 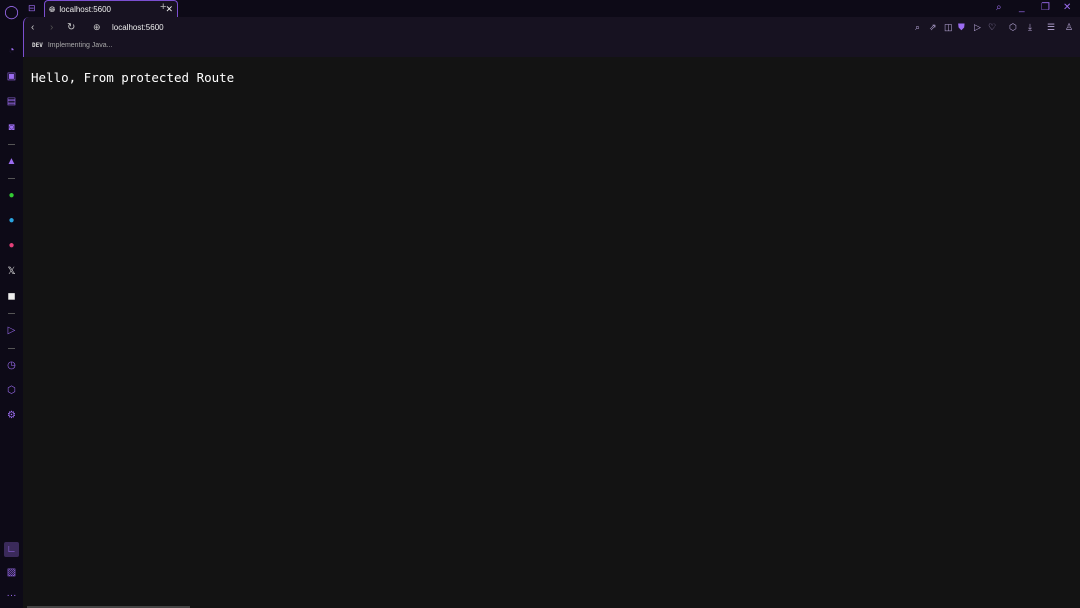 What do you see at coordinates (1051, 27) in the screenshot?
I see `easy-setup-icon: ☰` at bounding box center [1051, 27].